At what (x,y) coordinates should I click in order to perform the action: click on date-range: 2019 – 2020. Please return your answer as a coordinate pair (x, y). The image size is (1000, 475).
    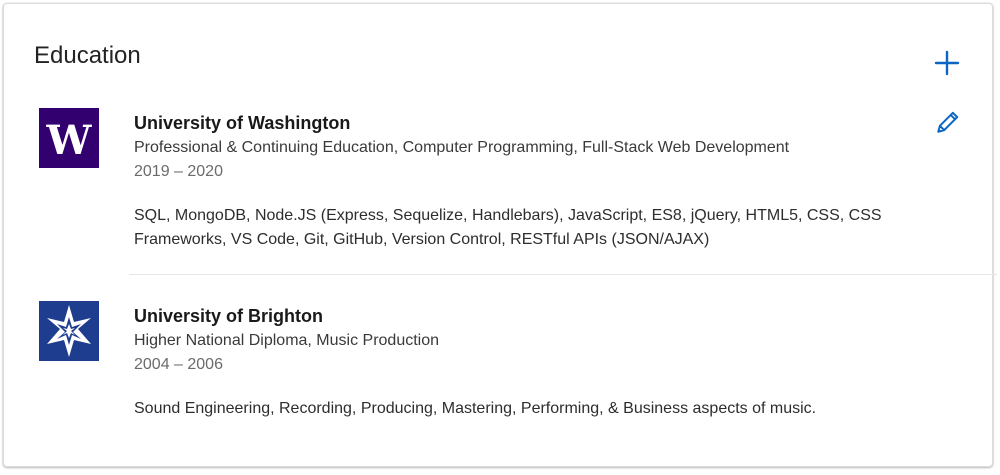
    Looking at the image, I should click on (178, 171).